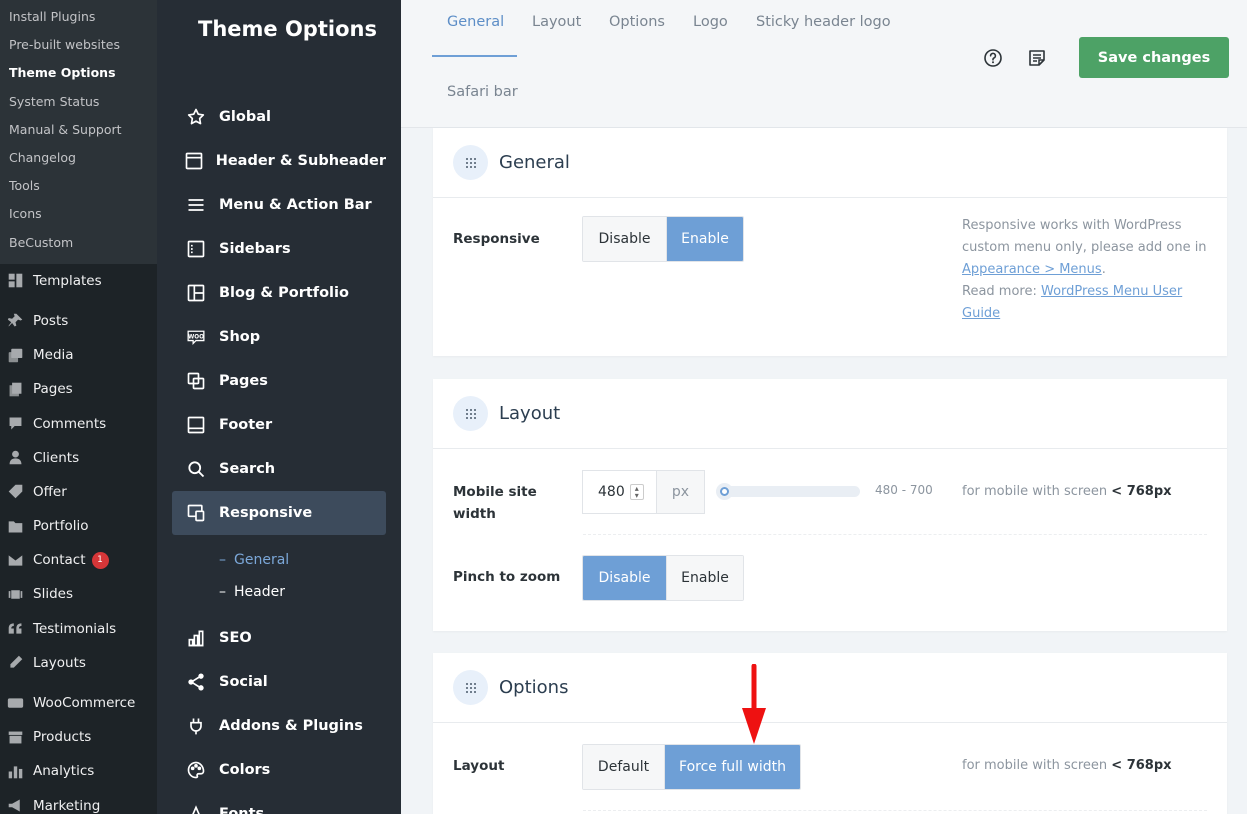 This screenshot has width=1247, height=814. I want to click on tab-safari-bar: Safari bar, so click(482, 92).